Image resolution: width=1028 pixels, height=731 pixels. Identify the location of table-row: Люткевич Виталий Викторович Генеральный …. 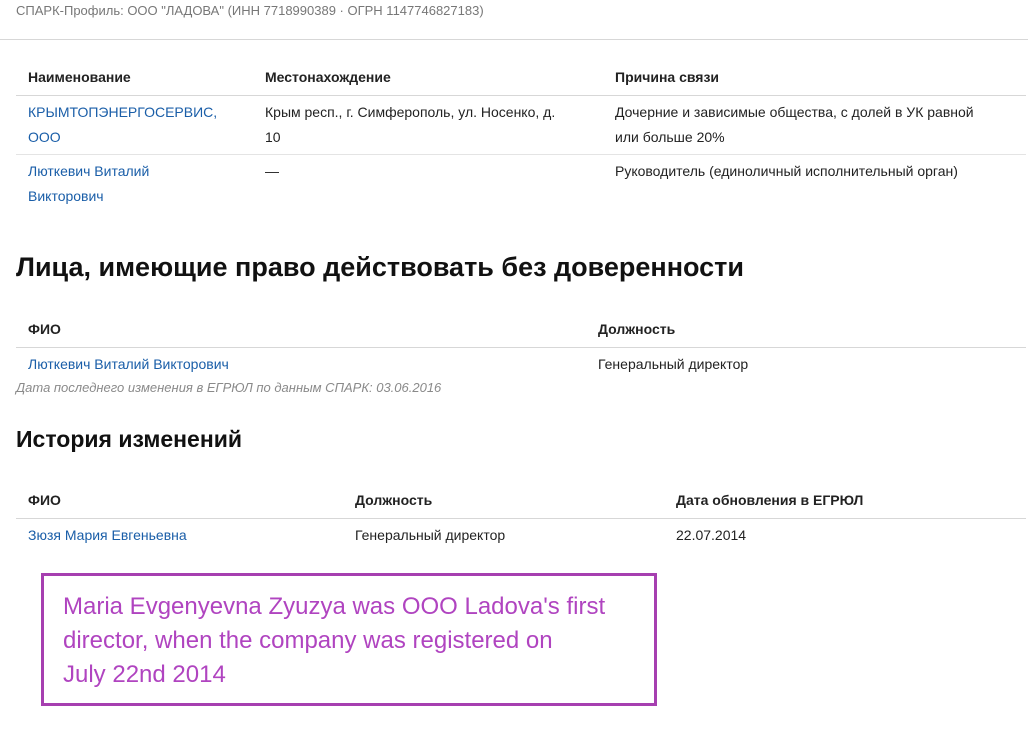
(521, 364).